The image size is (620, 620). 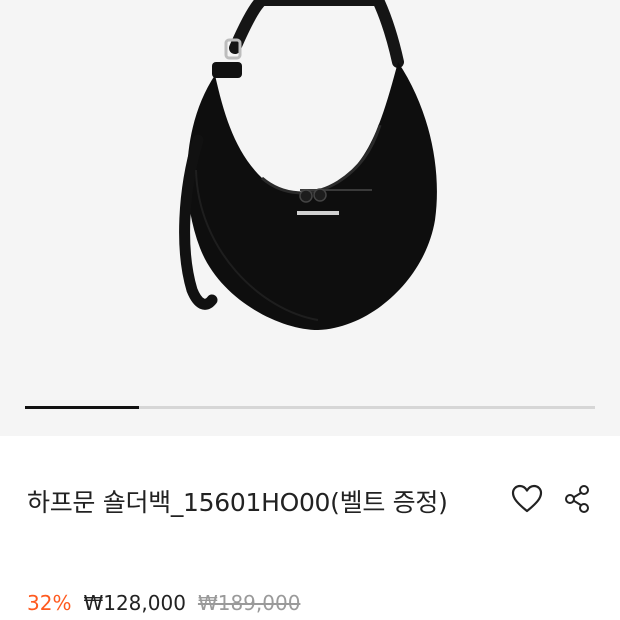 I want to click on wishlist-button, so click(x=527, y=499).